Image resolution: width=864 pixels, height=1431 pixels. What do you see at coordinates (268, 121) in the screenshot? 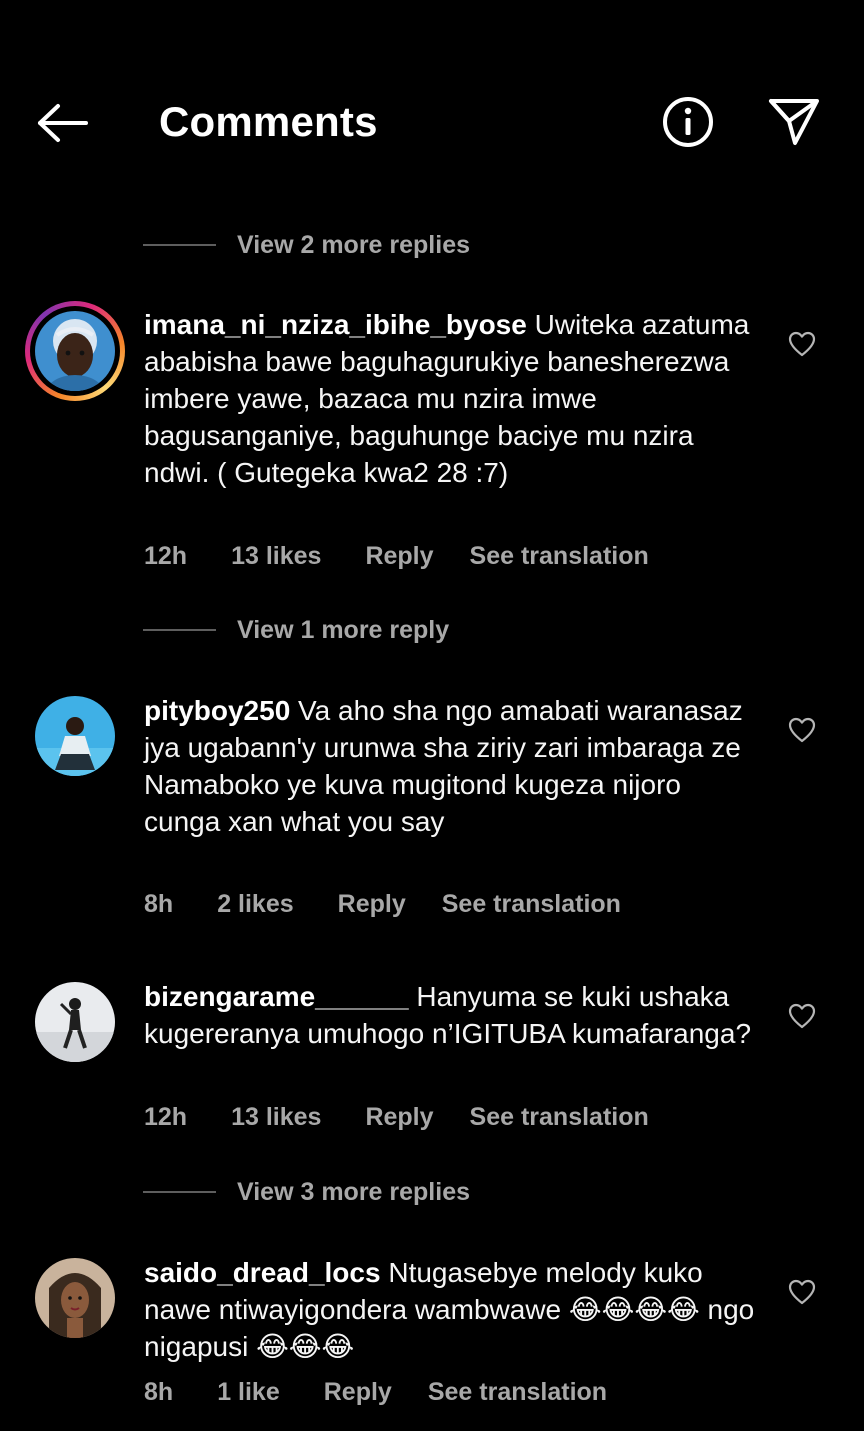
I see `page-title: Comments` at bounding box center [268, 121].